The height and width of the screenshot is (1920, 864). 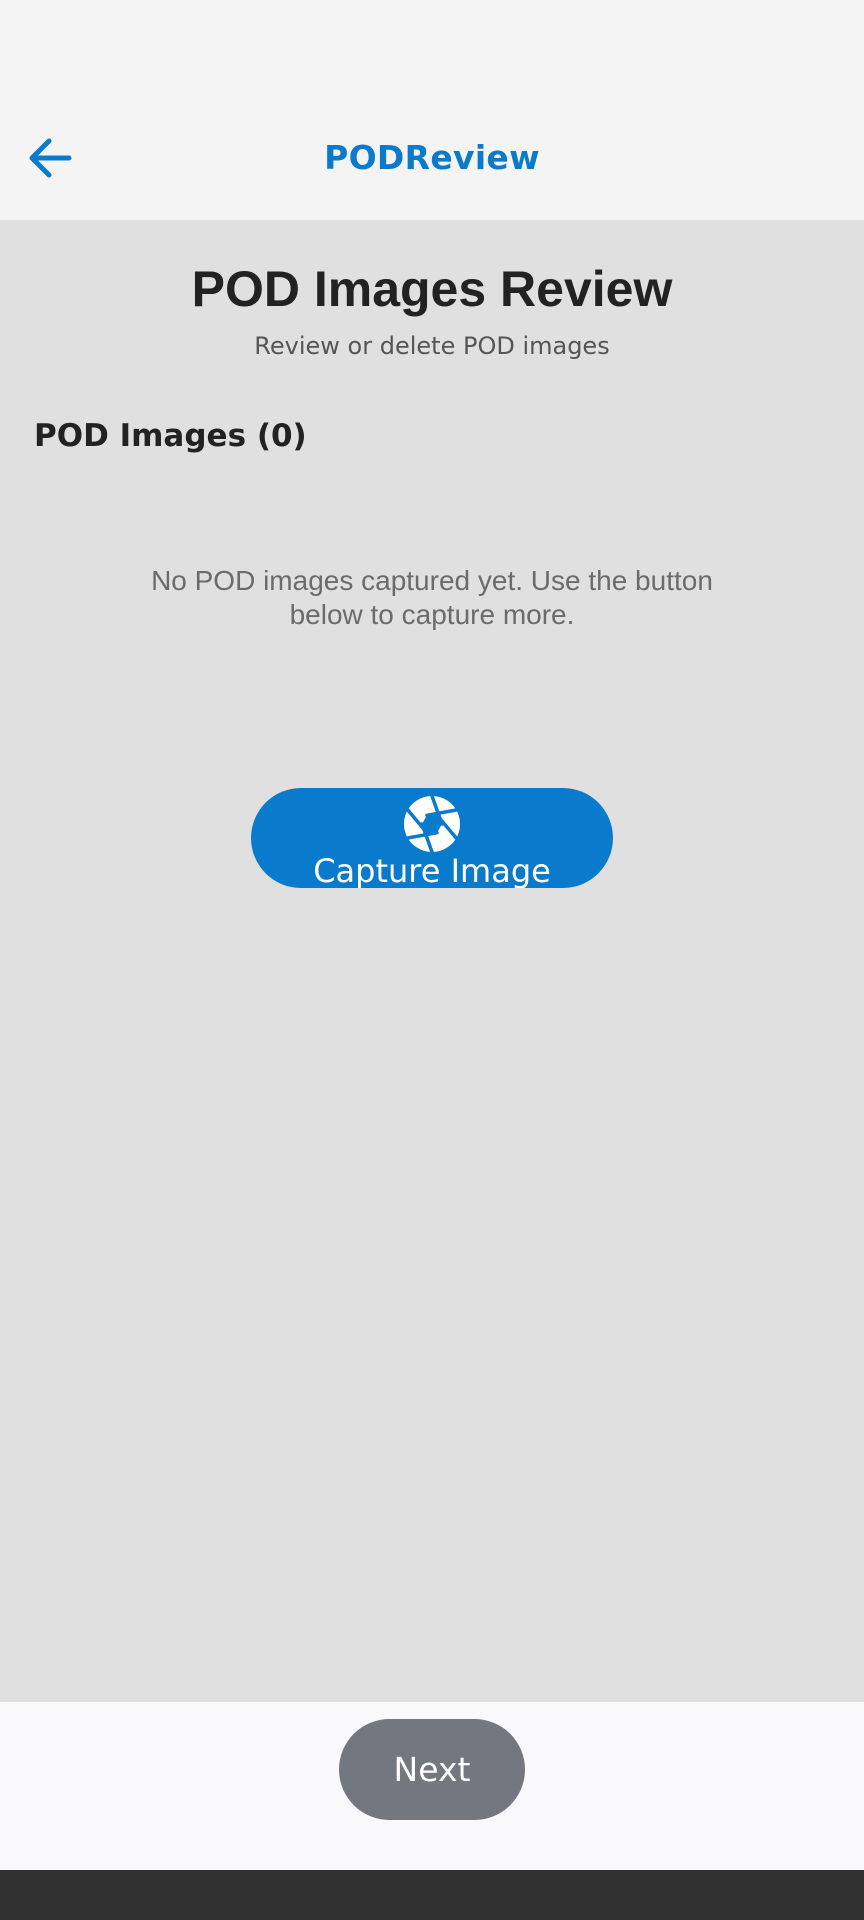 I want to click on footer: Next, so click(x=432, y=1786).